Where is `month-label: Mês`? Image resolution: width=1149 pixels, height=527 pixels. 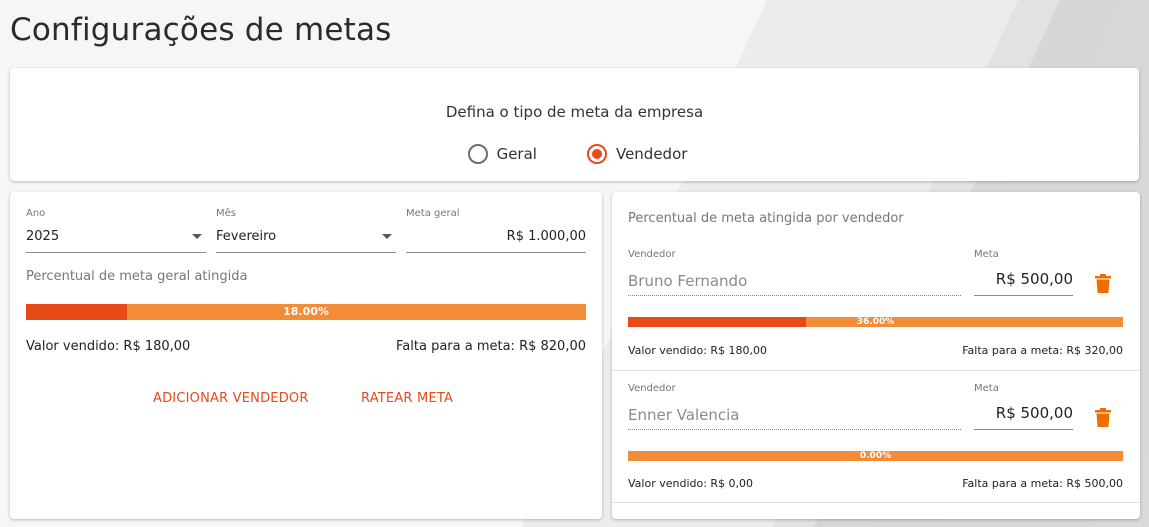
month-label: Mês is located at coordinates (226, 213).